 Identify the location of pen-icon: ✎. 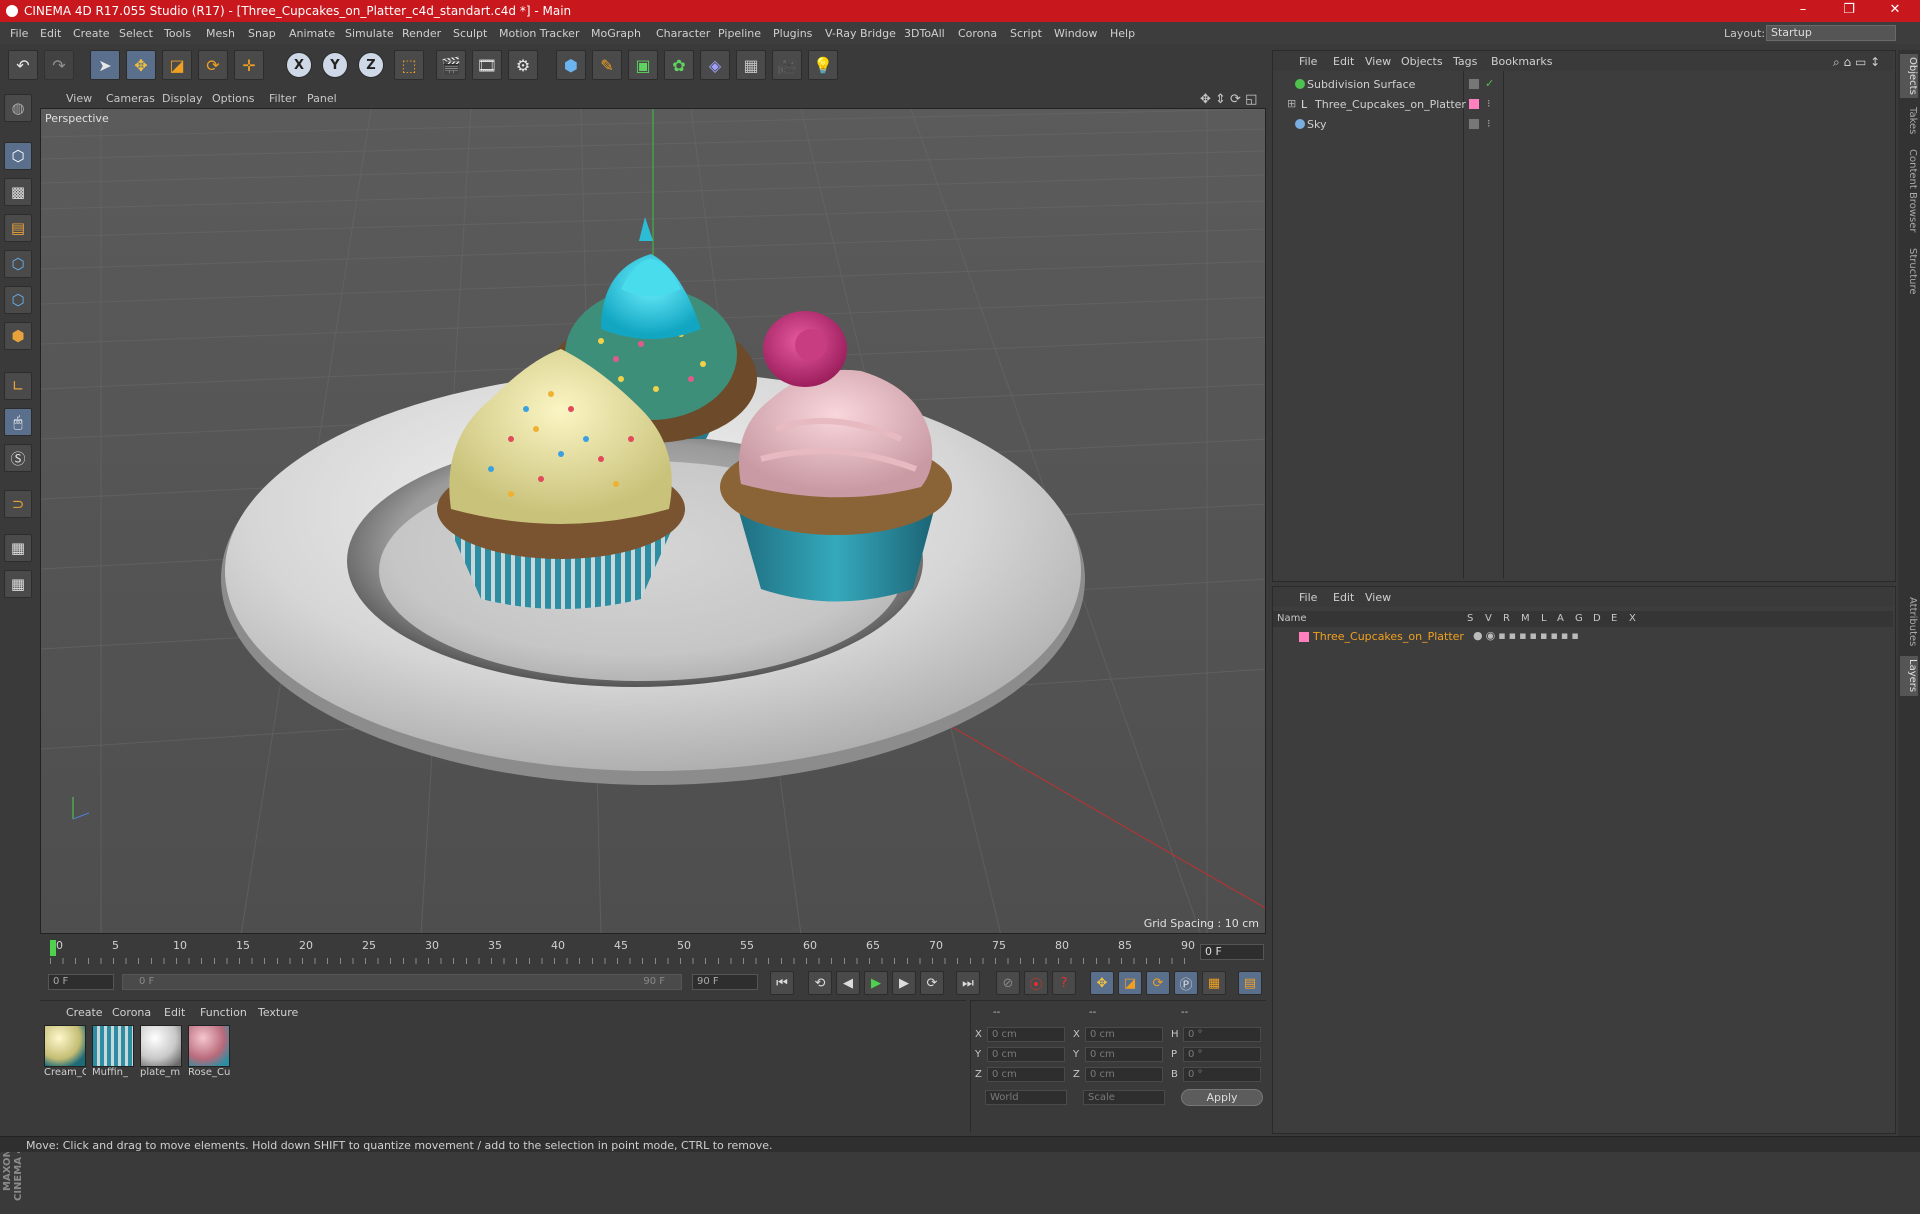
(607, 65).